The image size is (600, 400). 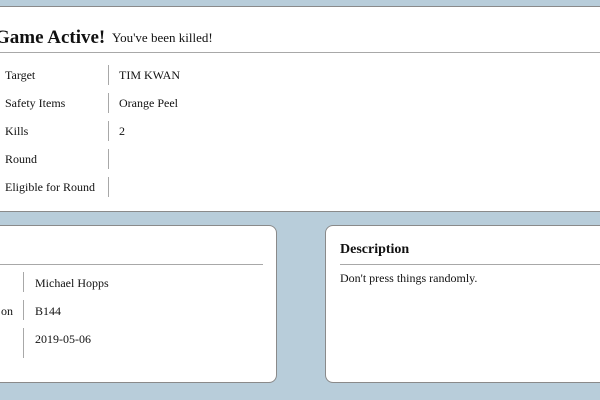 I want to click on game-status-message: You've been killed!, so click(x=162, y=37).